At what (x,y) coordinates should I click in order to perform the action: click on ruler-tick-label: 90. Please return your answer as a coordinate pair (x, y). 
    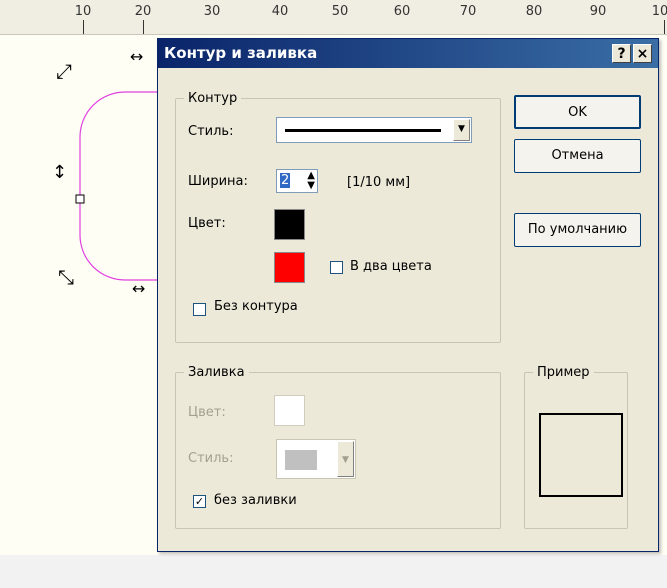
    Looking at the image, I should click on (598, 11).